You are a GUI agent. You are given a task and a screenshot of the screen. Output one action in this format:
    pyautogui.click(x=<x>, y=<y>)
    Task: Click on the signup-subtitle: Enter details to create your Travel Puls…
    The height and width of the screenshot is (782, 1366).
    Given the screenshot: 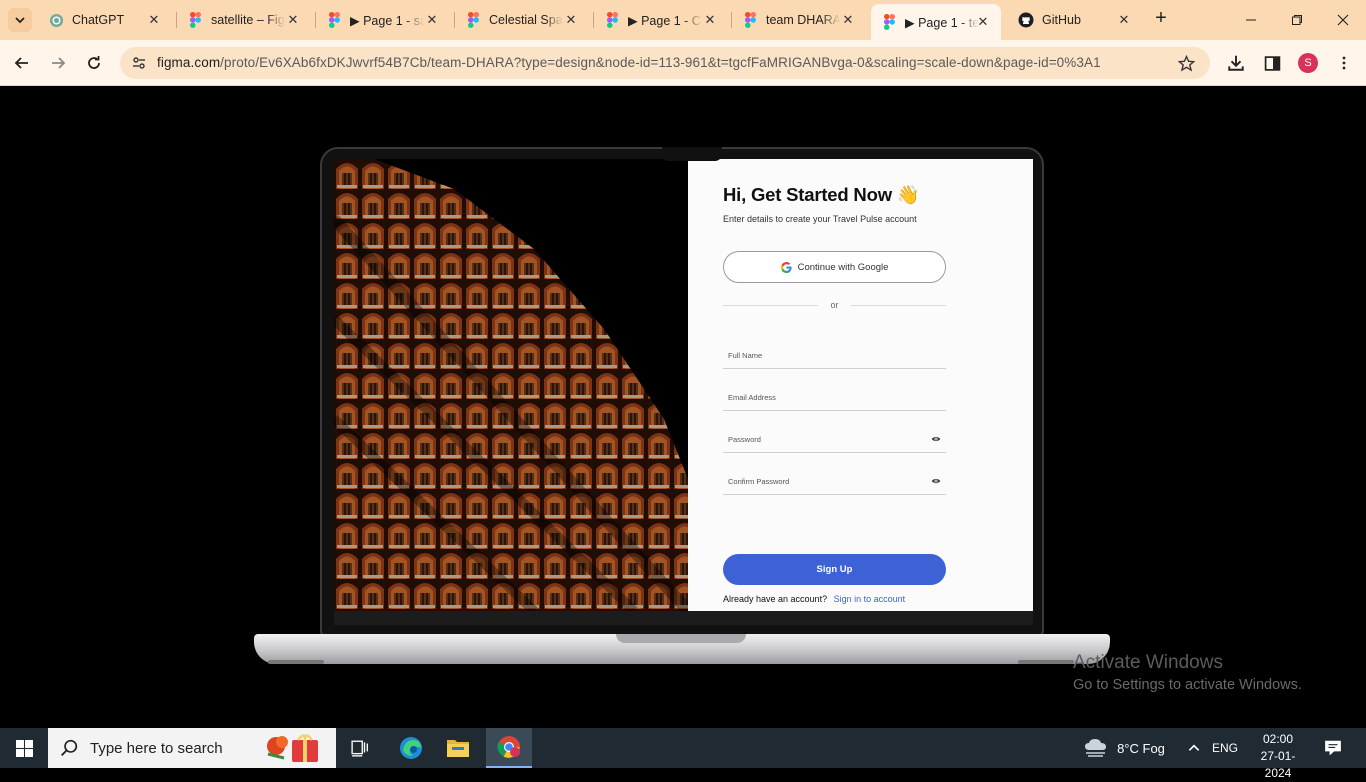 What is the action you would take?
    pyautogui.click(x=820, y=219)
    